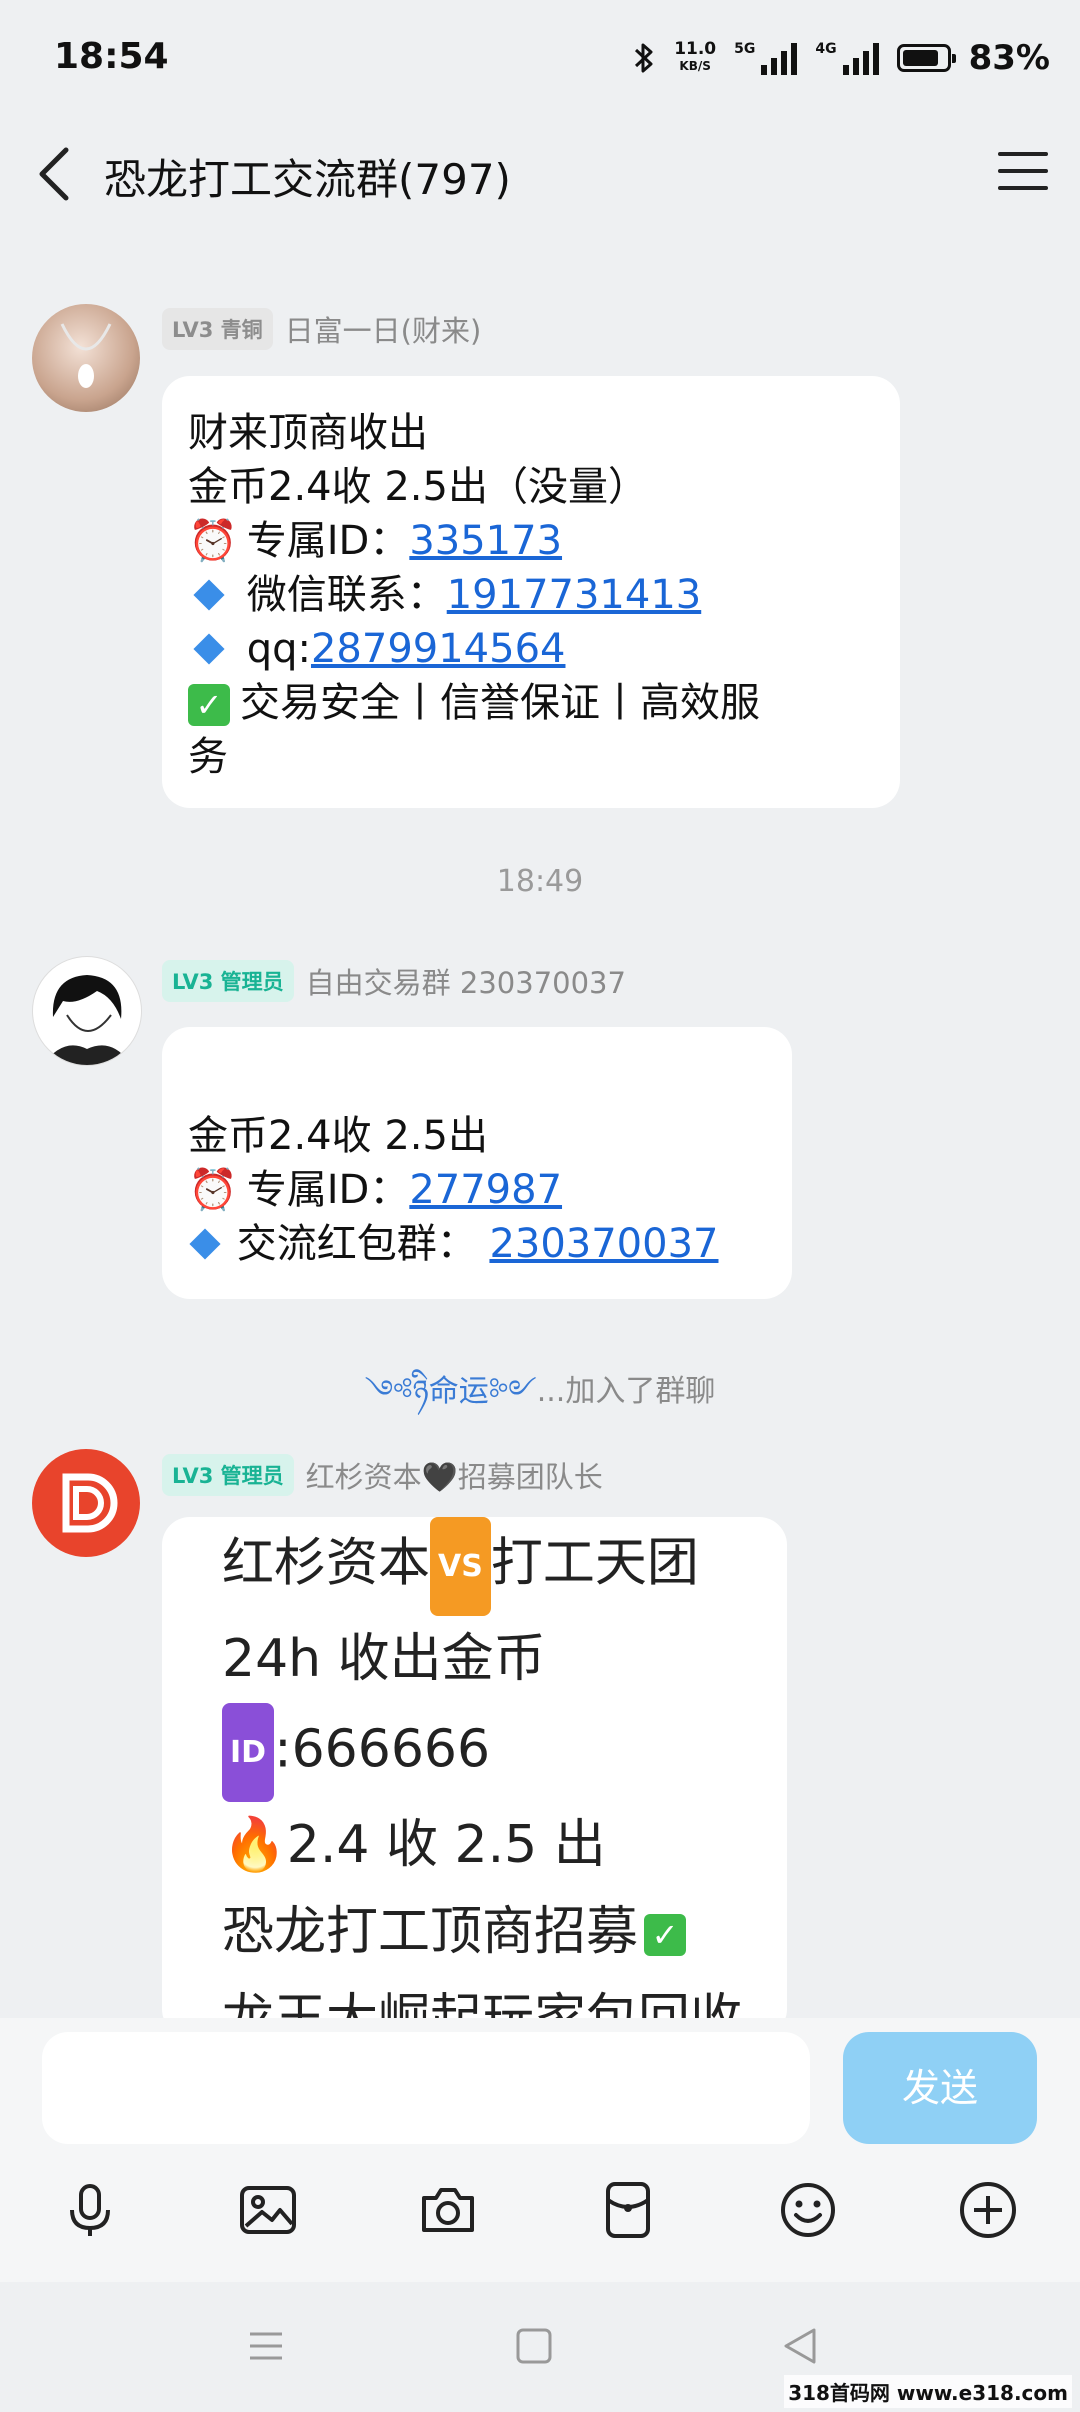 This screenshot has width=1080, height=2412. I want to click on message-line: 金币2.4收 2.5出（没量）, so click(418, 487).